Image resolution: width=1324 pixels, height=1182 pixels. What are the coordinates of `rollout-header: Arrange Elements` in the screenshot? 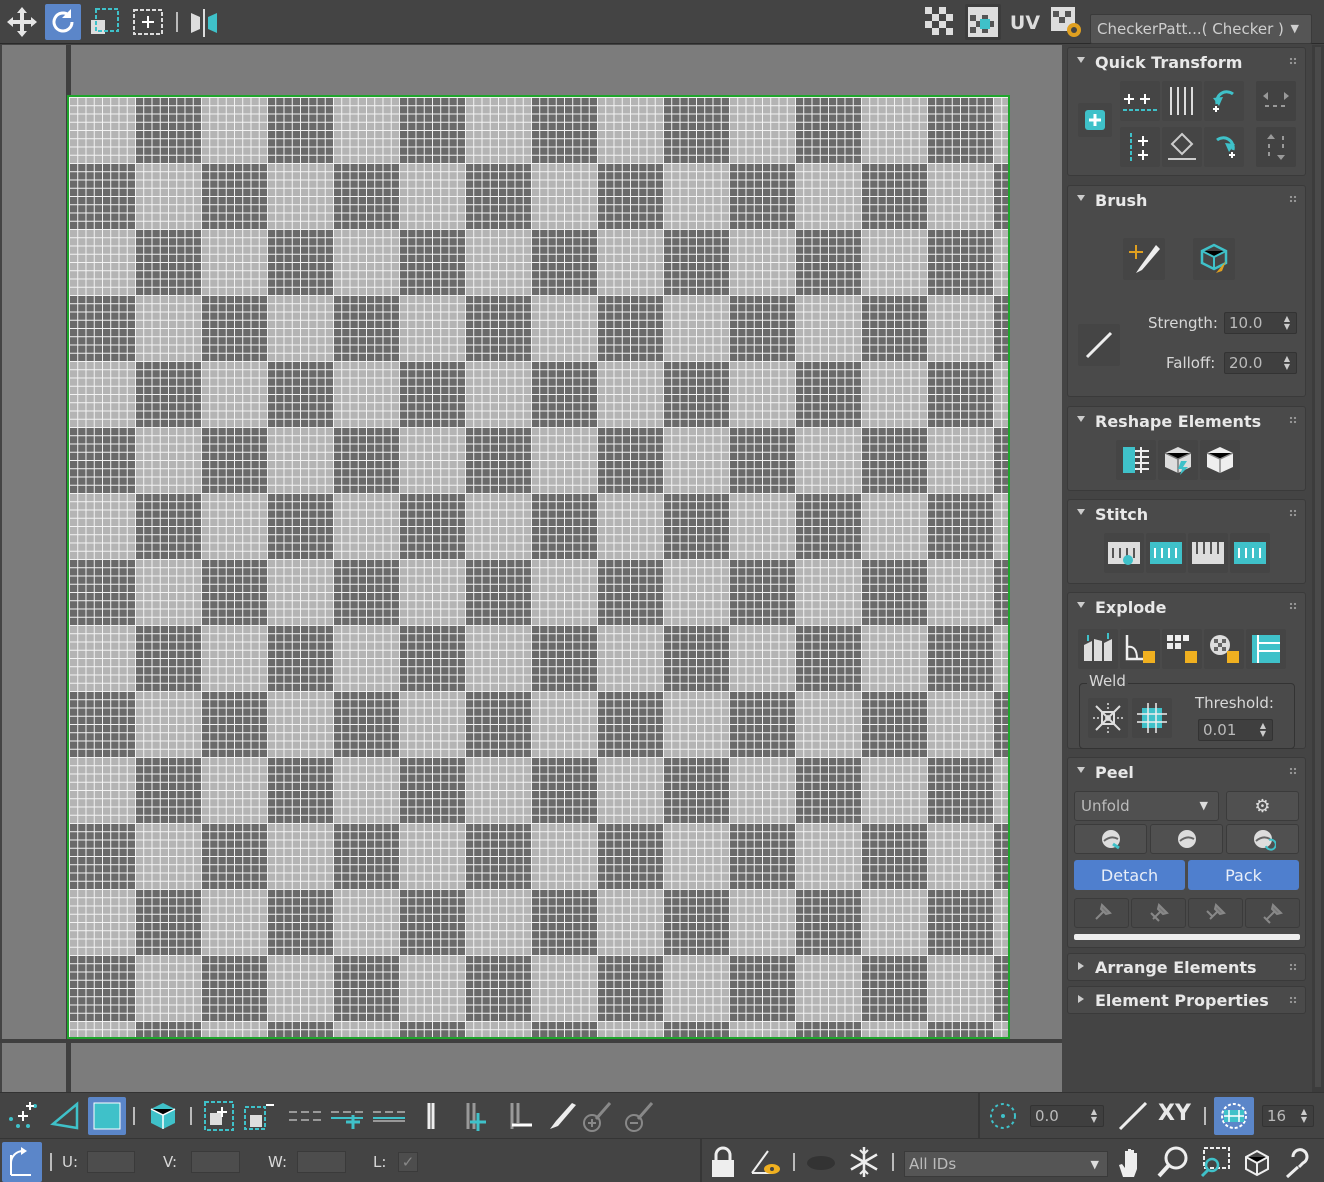 It's located at (1186, 969).